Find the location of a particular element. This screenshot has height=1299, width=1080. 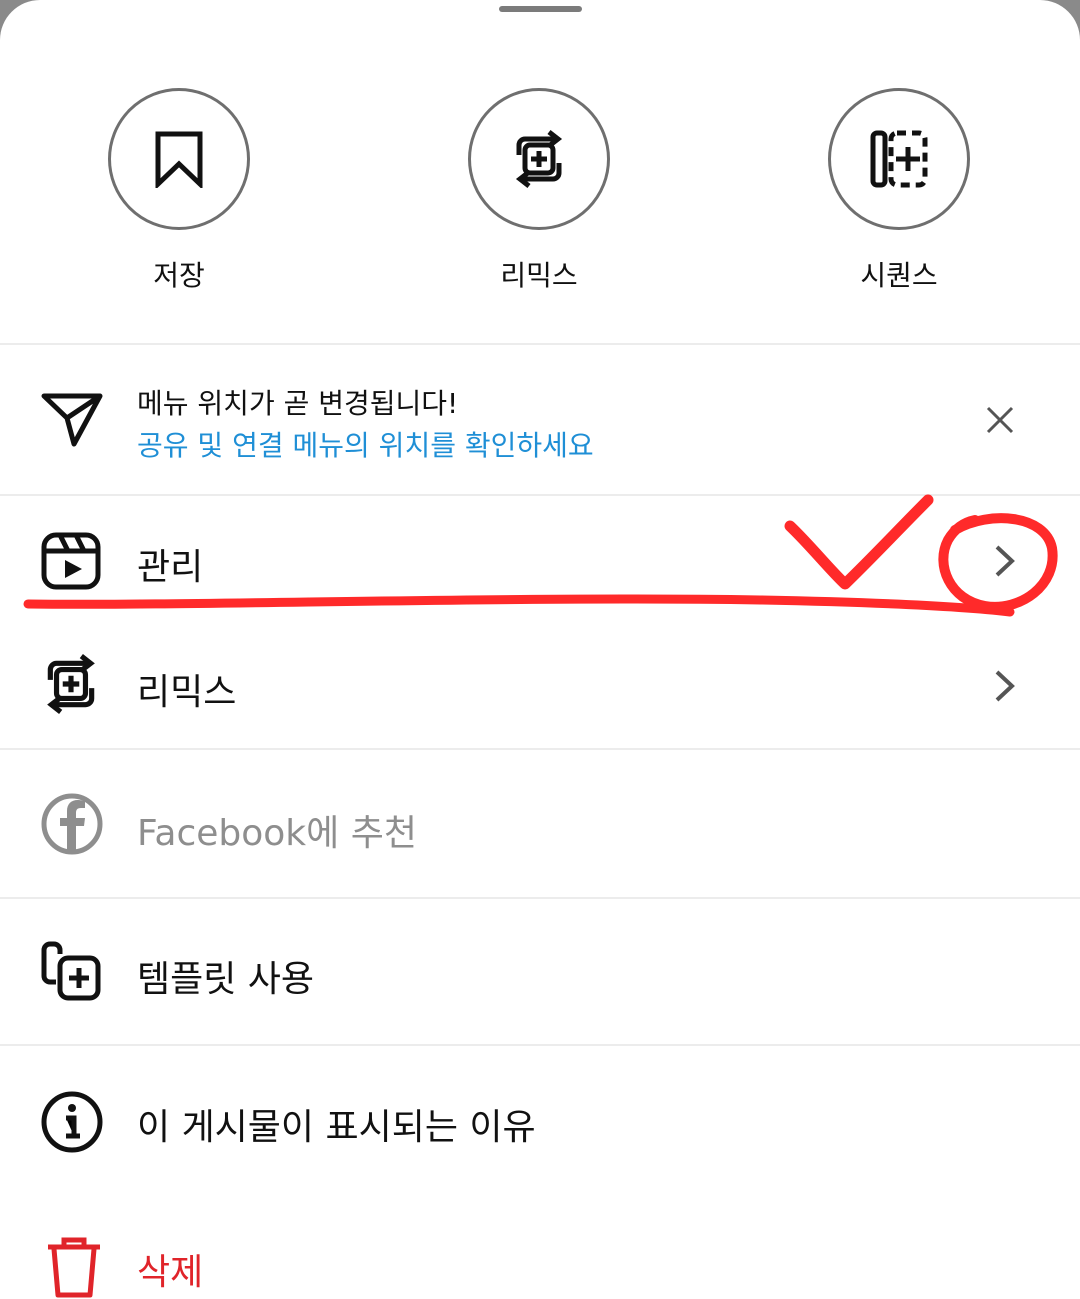

save-action: 저장 is located at coordinates (179, 191).